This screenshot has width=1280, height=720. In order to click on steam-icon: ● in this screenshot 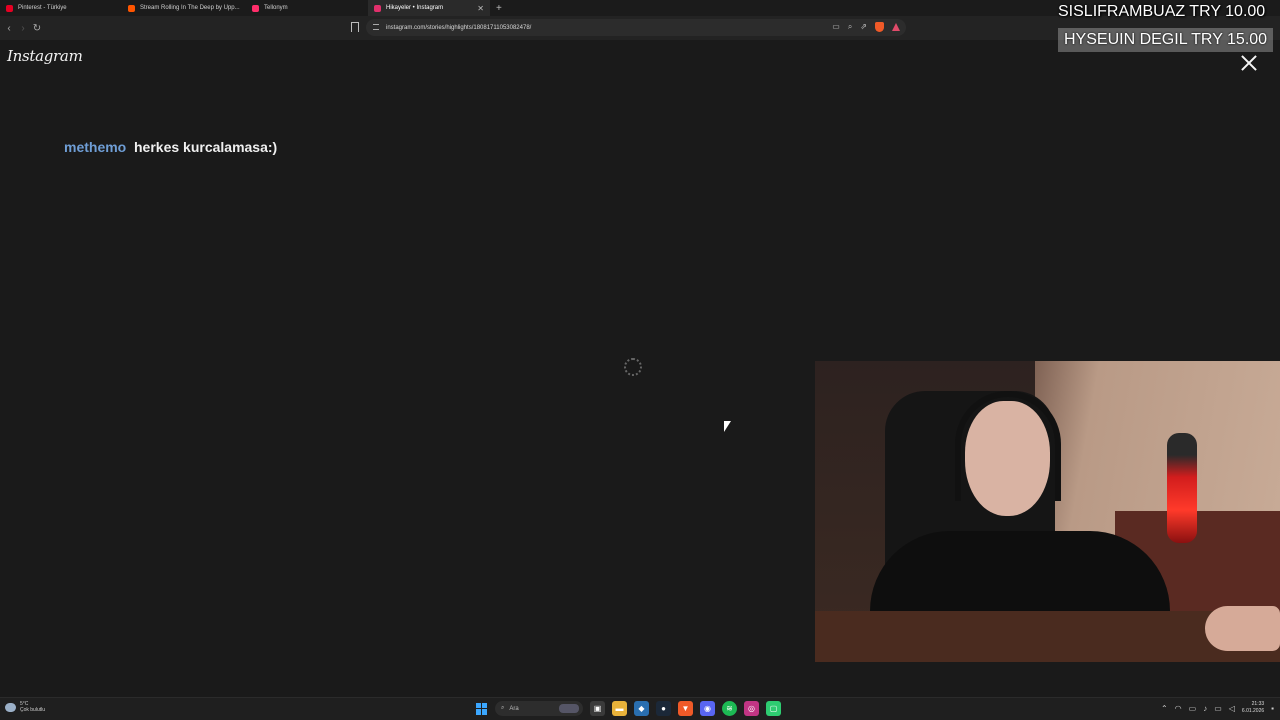, I will do `click(663, 708)`.